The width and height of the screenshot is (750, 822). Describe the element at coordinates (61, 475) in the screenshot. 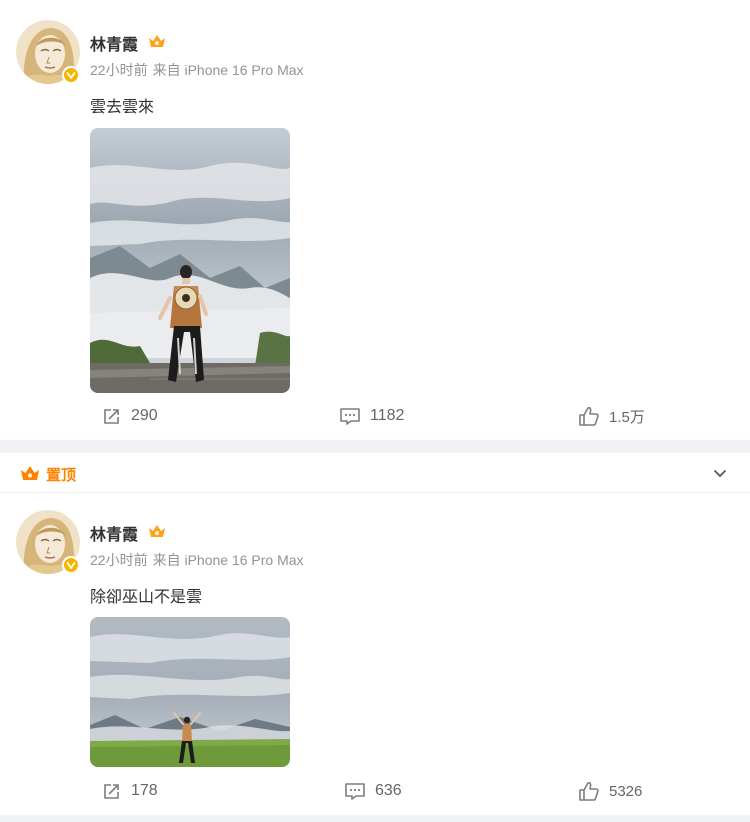

I see `pinned-label: 置顶` at that location.